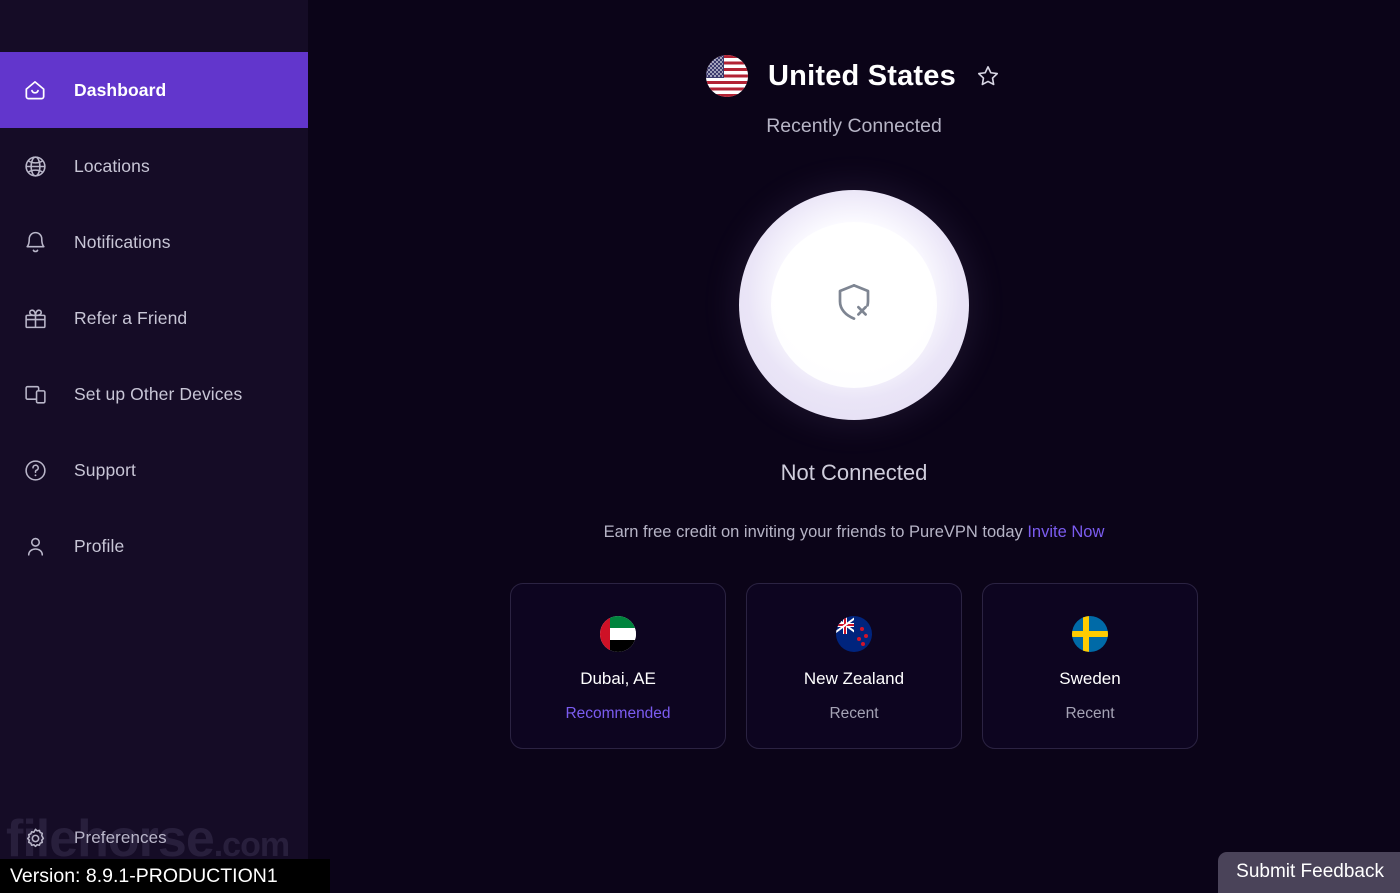 This screenshot has width=1400, height=893. I want to click on sidebar-item-label: Locations, so click(112, 165).